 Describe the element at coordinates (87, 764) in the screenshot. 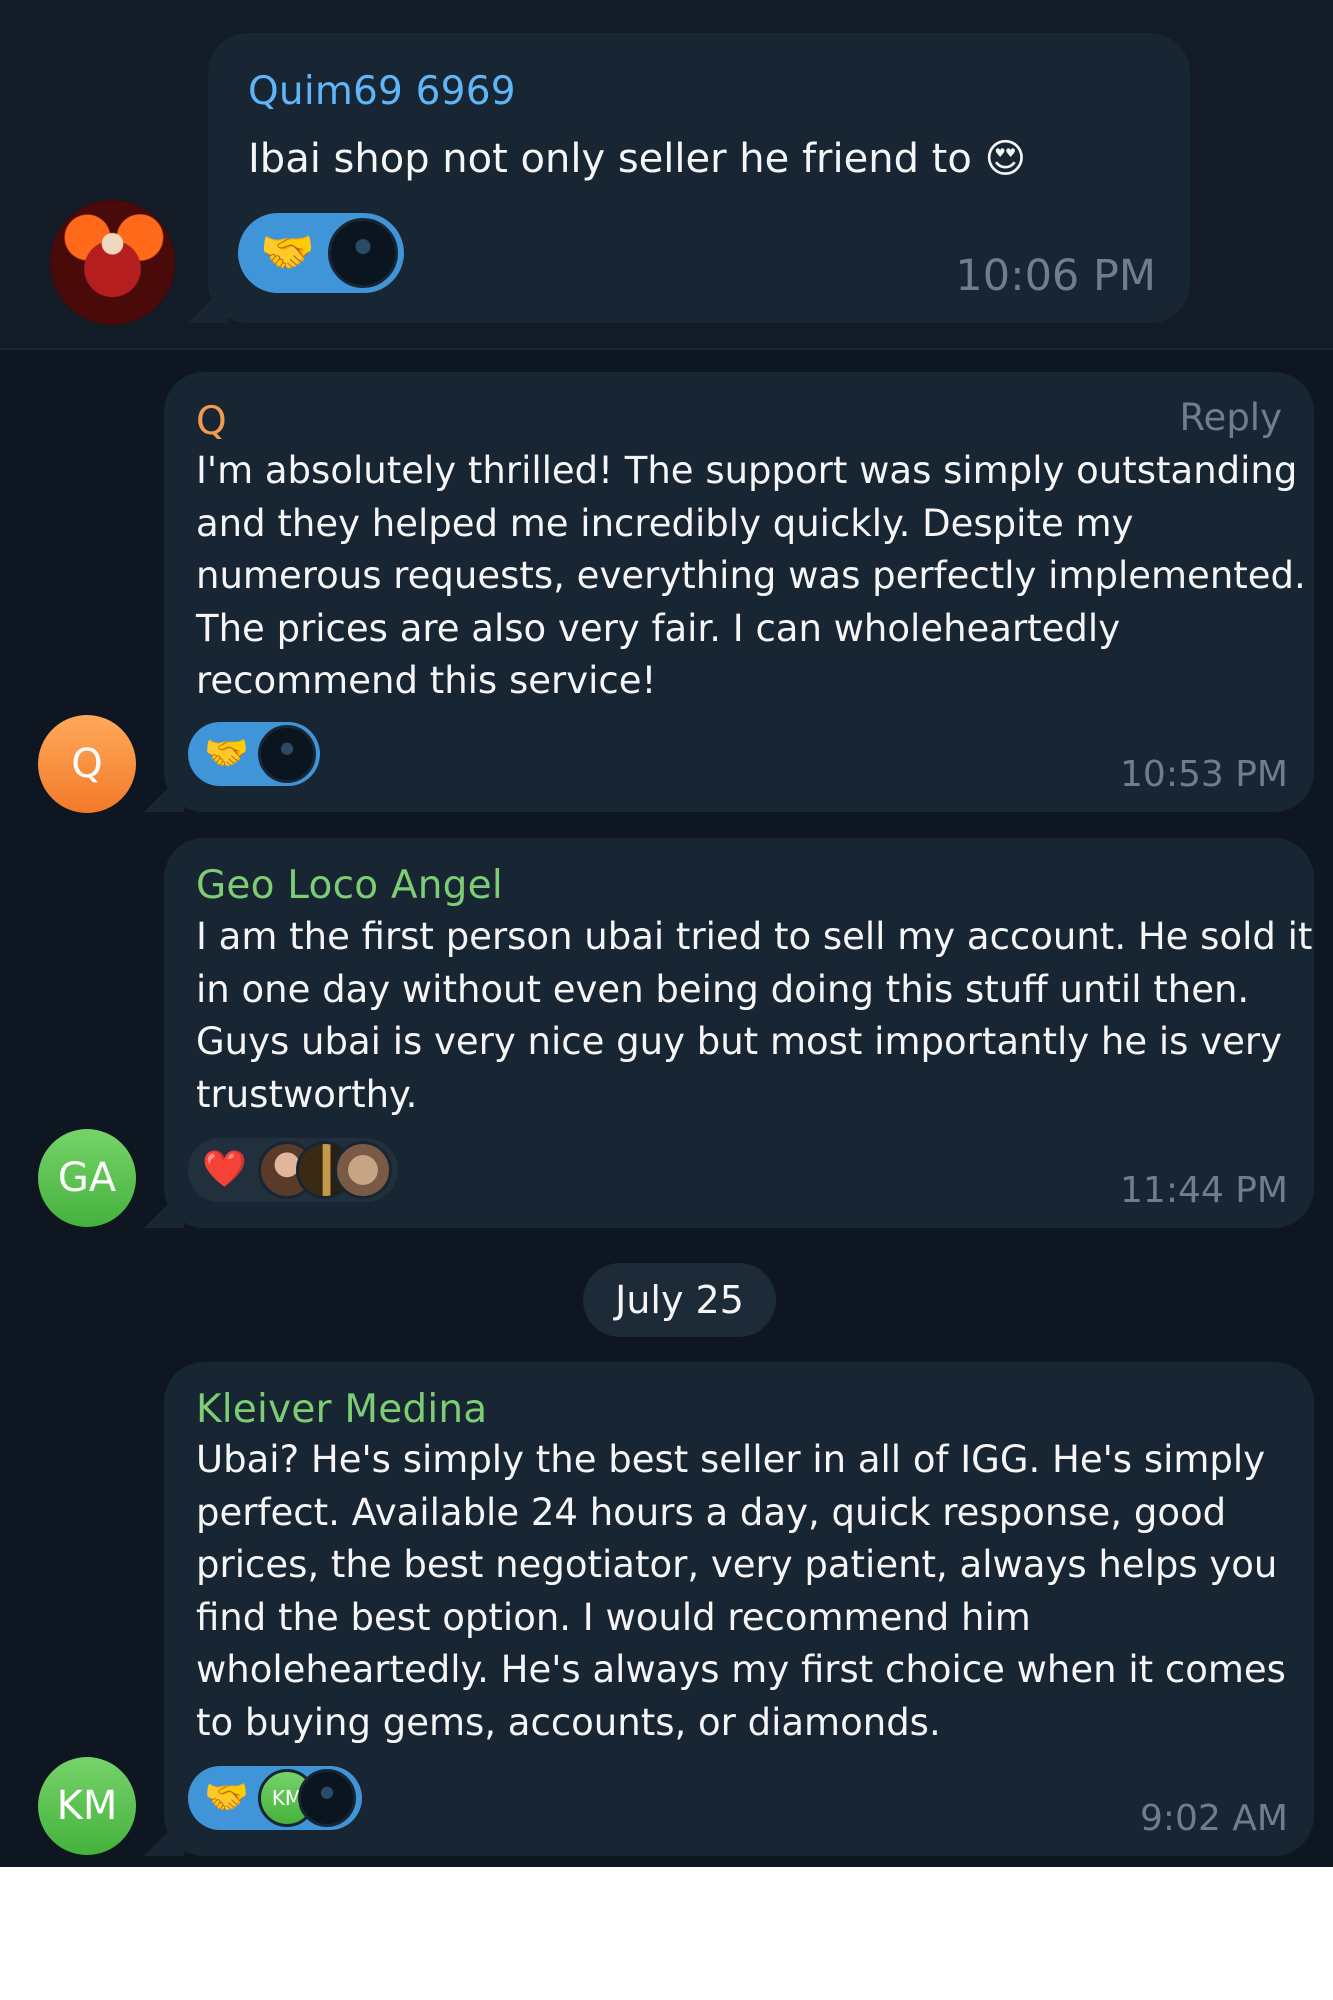

I see `avatar-q: Q` at that location.